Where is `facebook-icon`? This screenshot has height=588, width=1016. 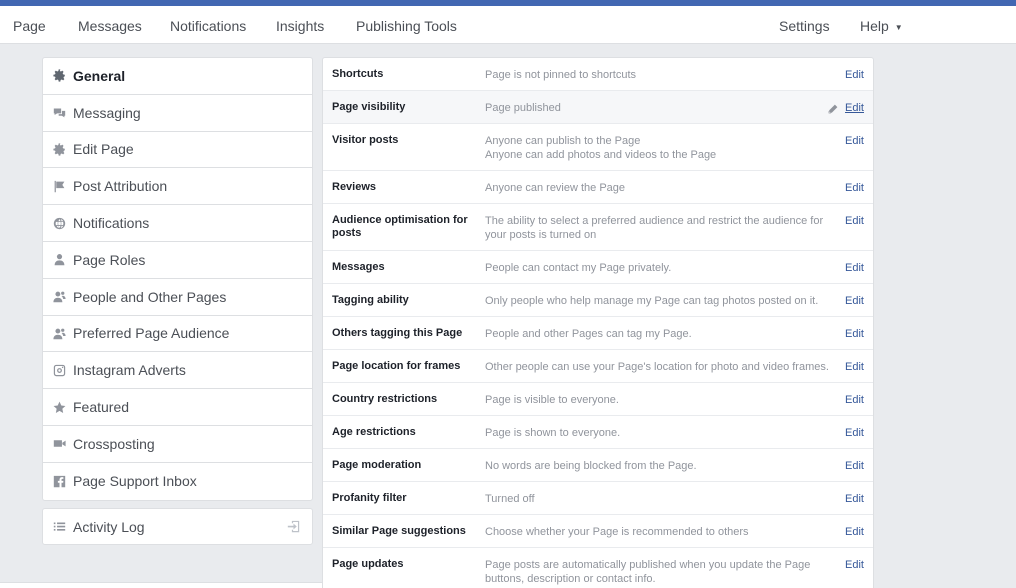 facebook-icon is located at coordinates (59, 481).